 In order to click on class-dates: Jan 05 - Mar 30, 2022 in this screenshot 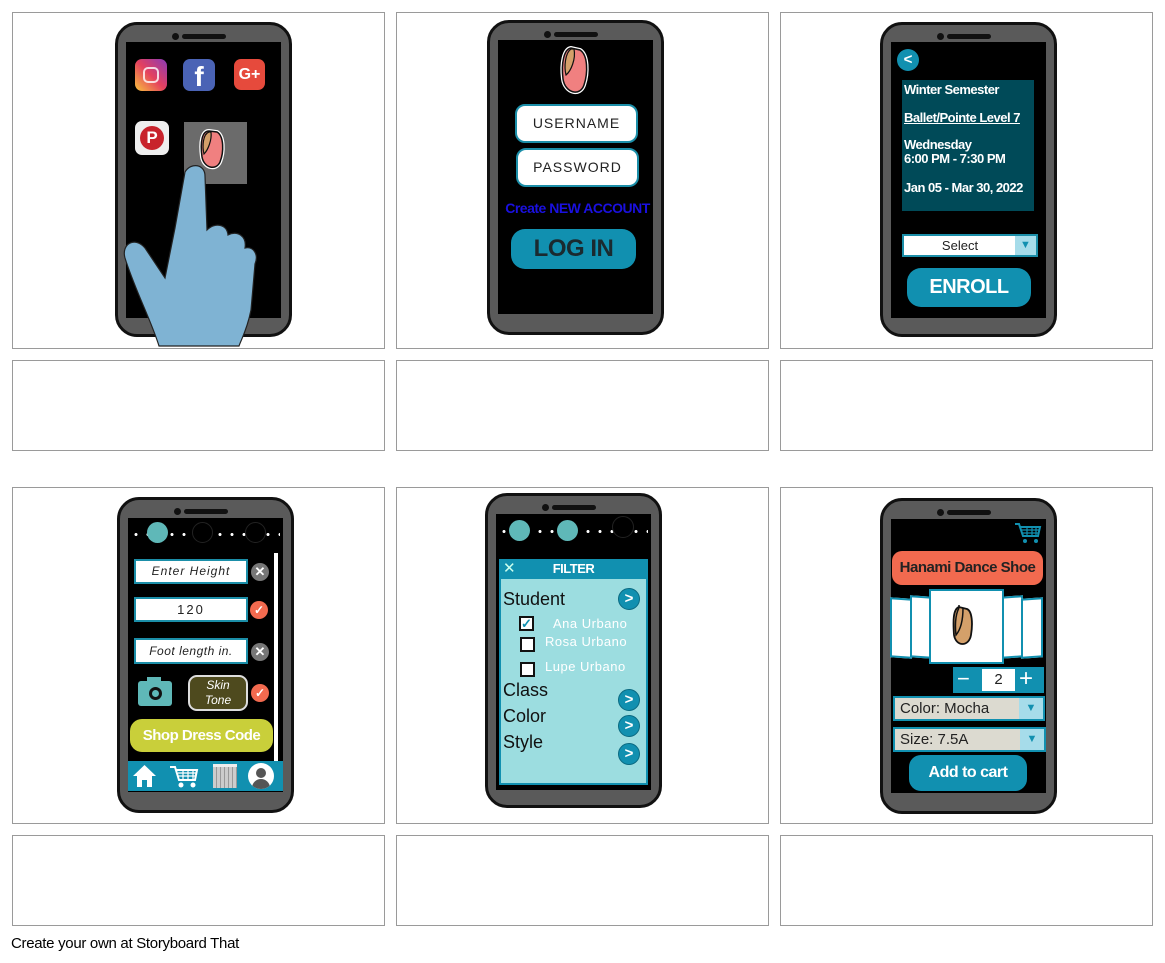, I will do `click(963, 187)`.